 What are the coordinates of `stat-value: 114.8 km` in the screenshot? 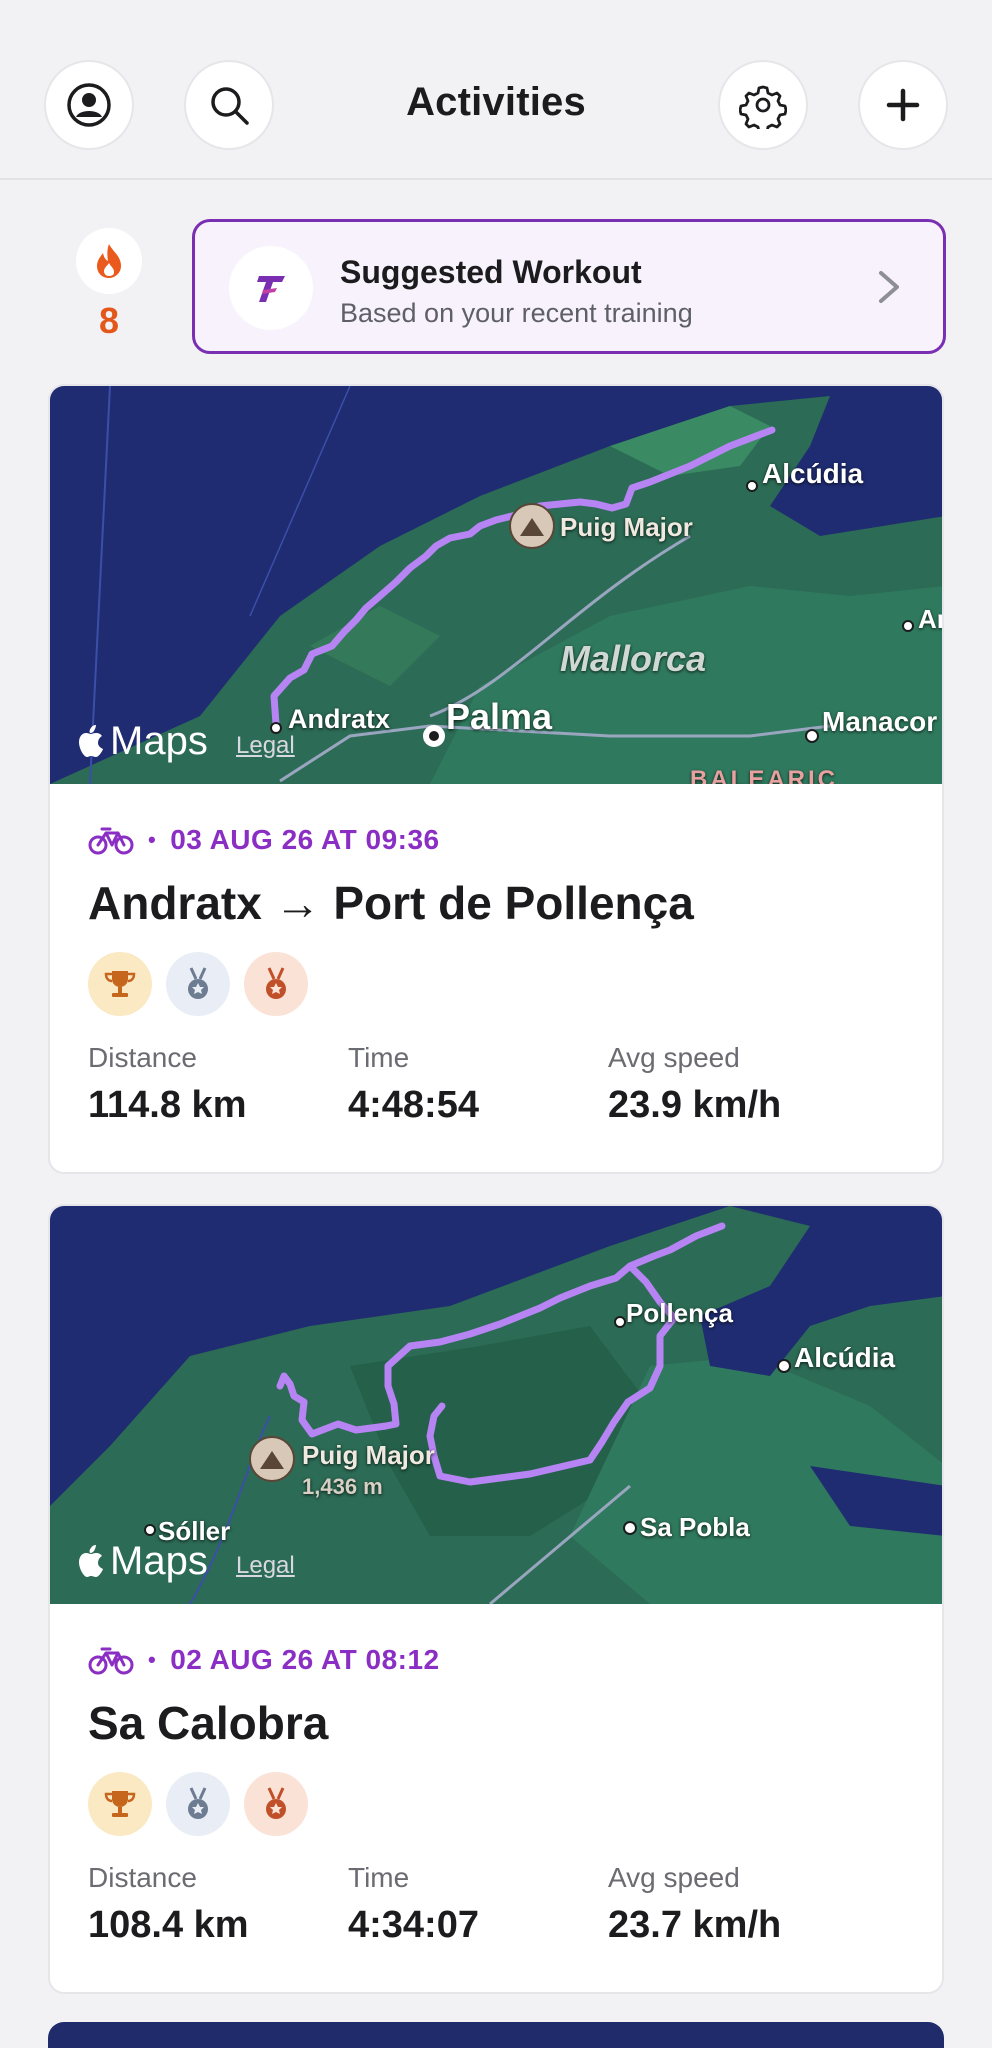 It's located at (167, 1105).